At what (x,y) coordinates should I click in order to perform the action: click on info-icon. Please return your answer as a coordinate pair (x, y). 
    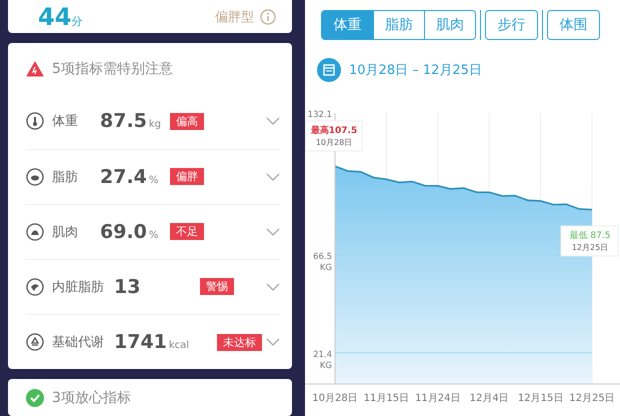
    Looking at the image, I should click on (268, 16).